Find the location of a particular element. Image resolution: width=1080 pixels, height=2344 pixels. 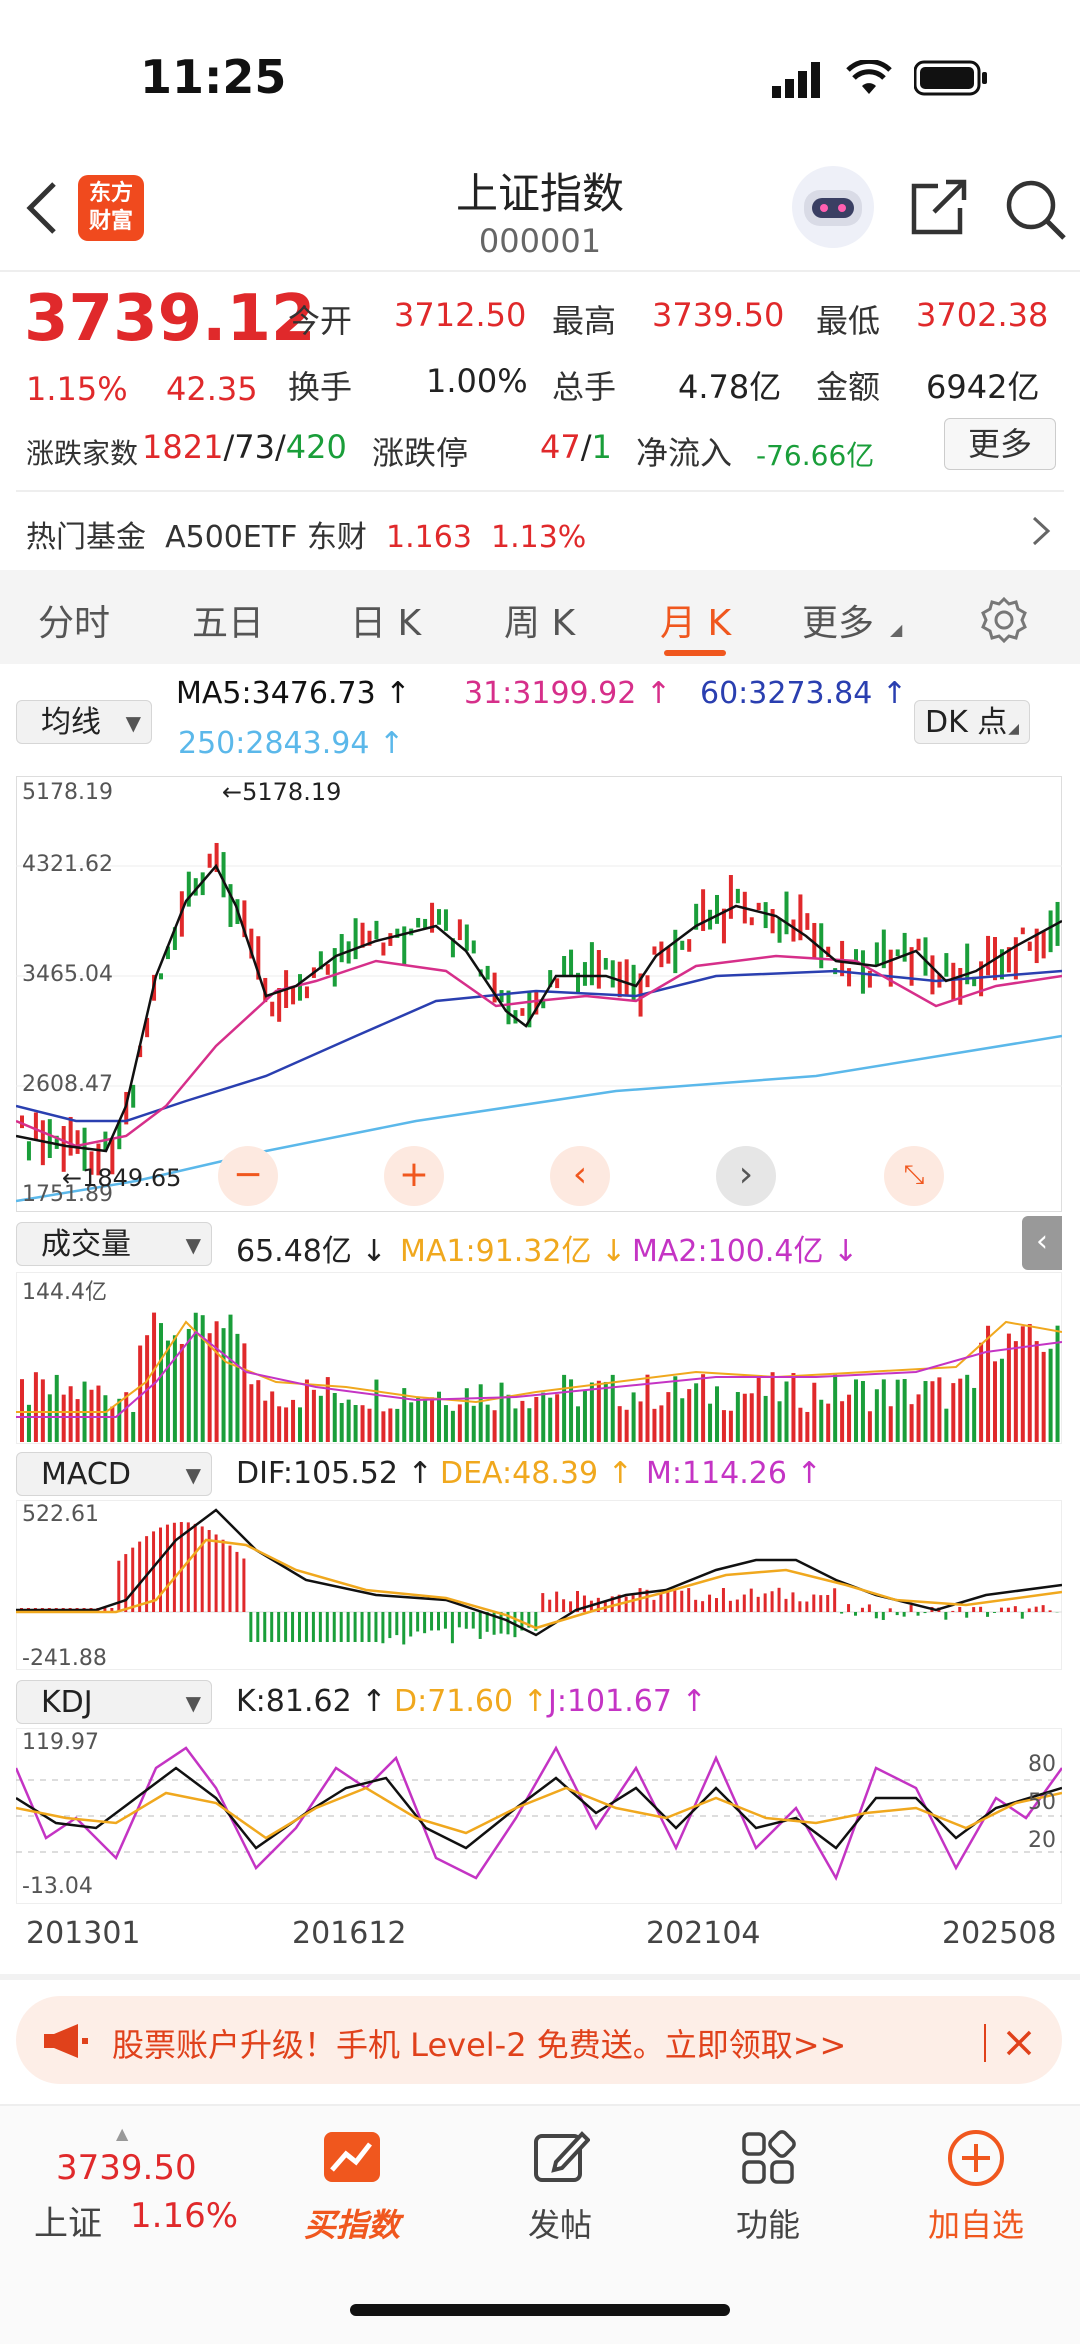

scroll-left-button: ‹ is located at coordinates (580, 1176).